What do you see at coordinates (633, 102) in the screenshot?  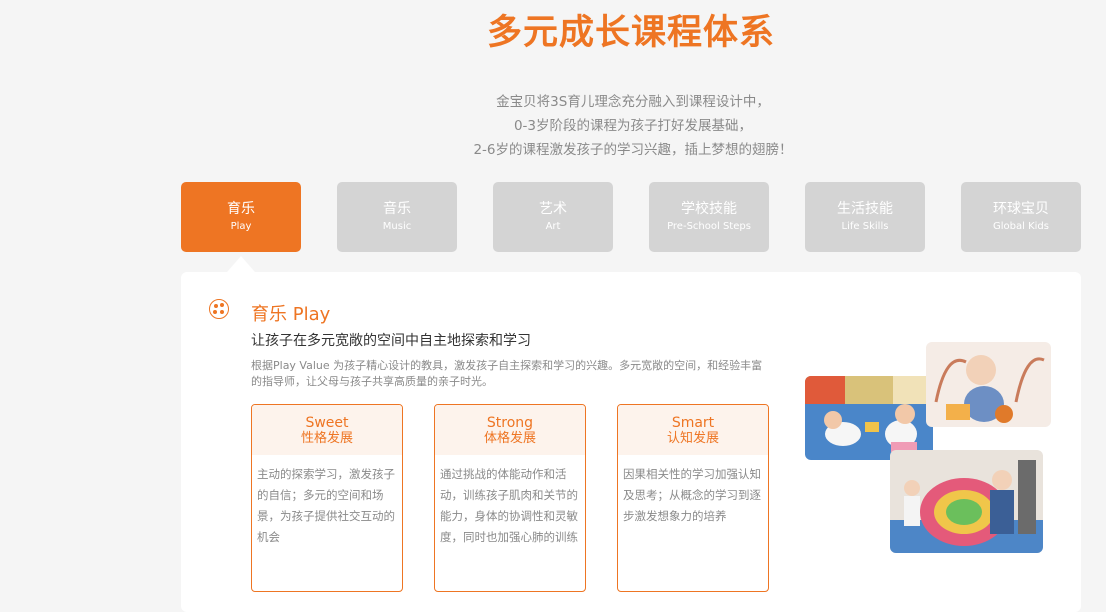 I see `intro-line: 金宝贝将3S育儿理念充分融入到课程设计中，` at bounding box center [633, 102].